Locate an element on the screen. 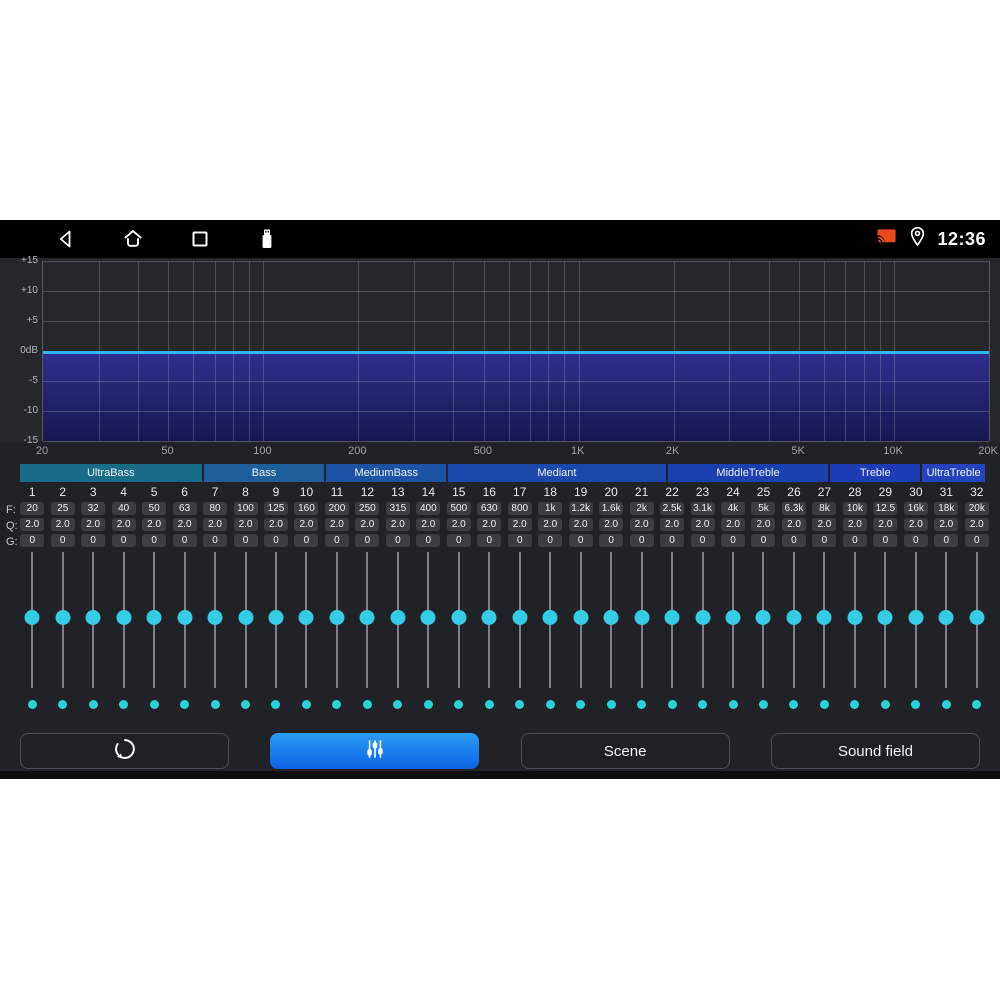  equalizer-button is located at coordinates (375, 751).